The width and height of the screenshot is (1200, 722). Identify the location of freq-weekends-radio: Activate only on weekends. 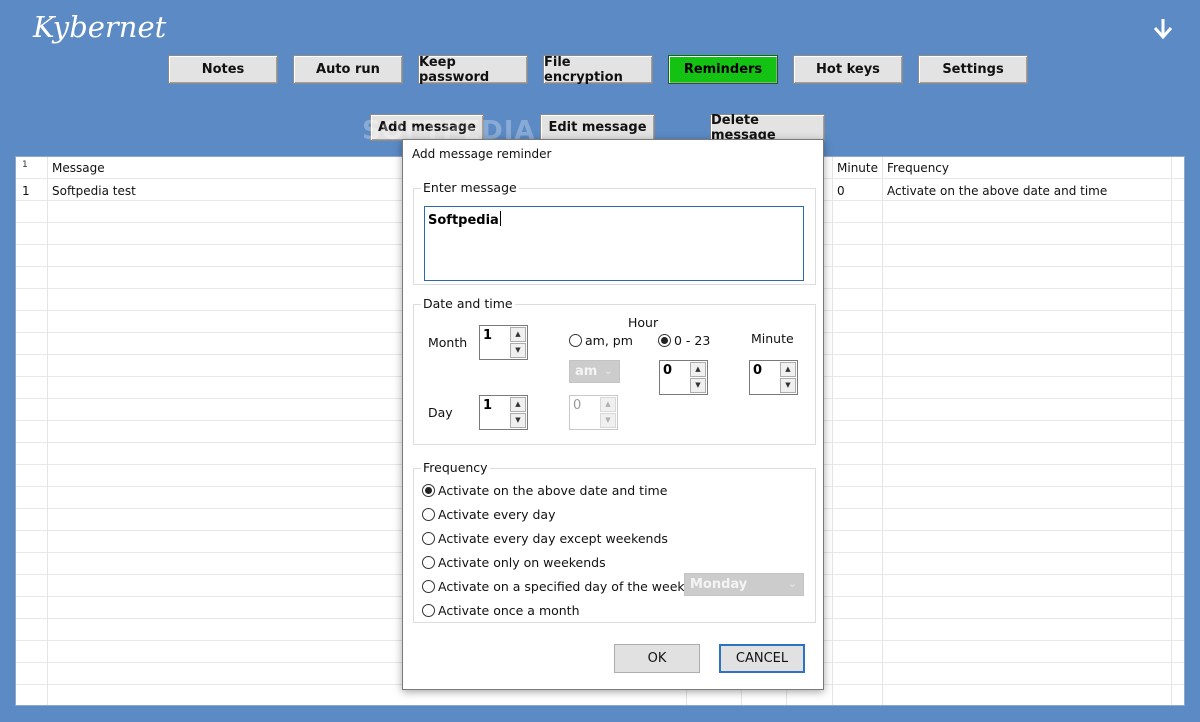
(514, 562).